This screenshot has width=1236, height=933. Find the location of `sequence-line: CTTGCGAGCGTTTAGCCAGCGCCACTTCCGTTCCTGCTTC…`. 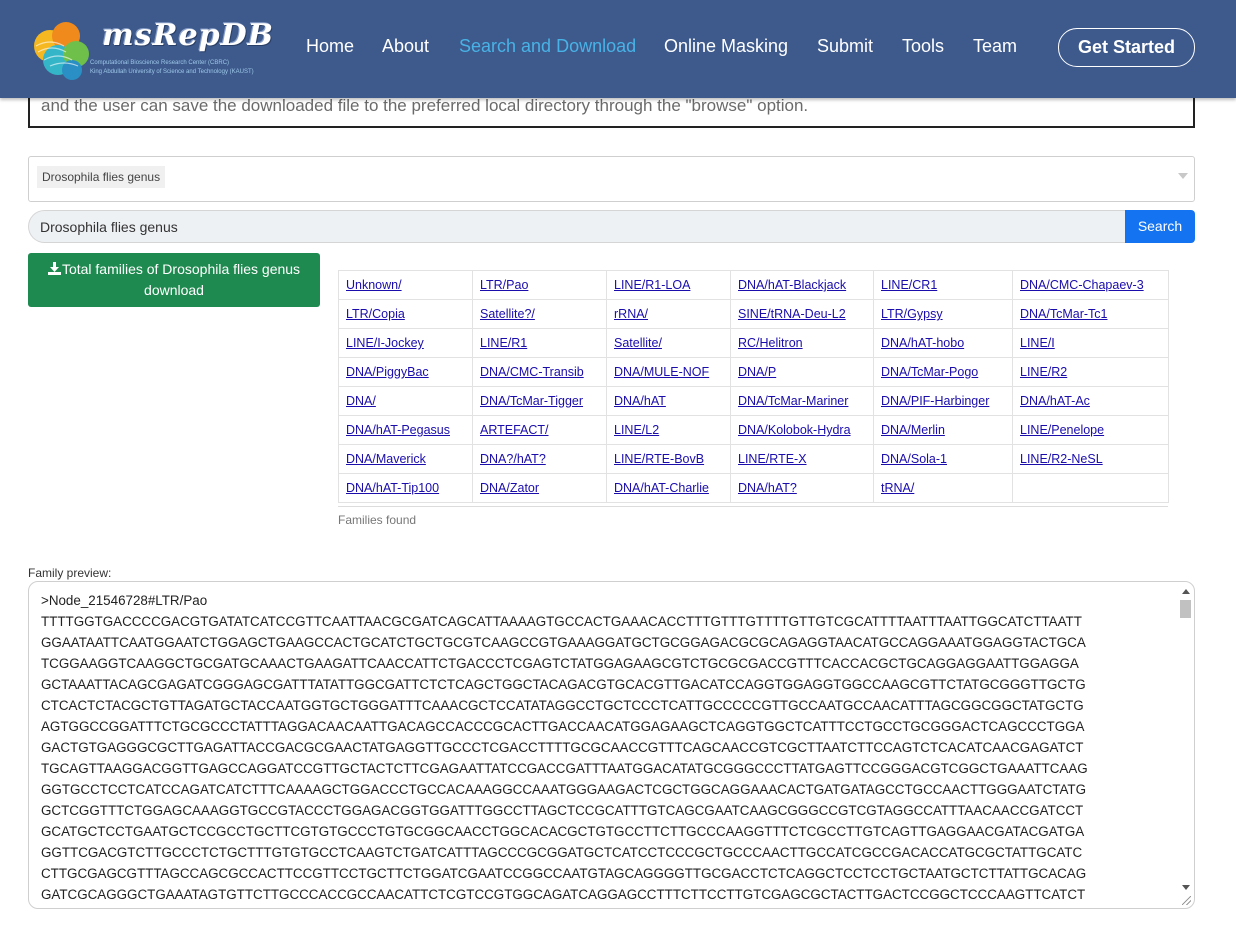

sequence-line: CTTGCGAGCGTTTAGCCAGCGCCACTTCCGTTCCTGCTTC… is located at coordinates (564, 873).